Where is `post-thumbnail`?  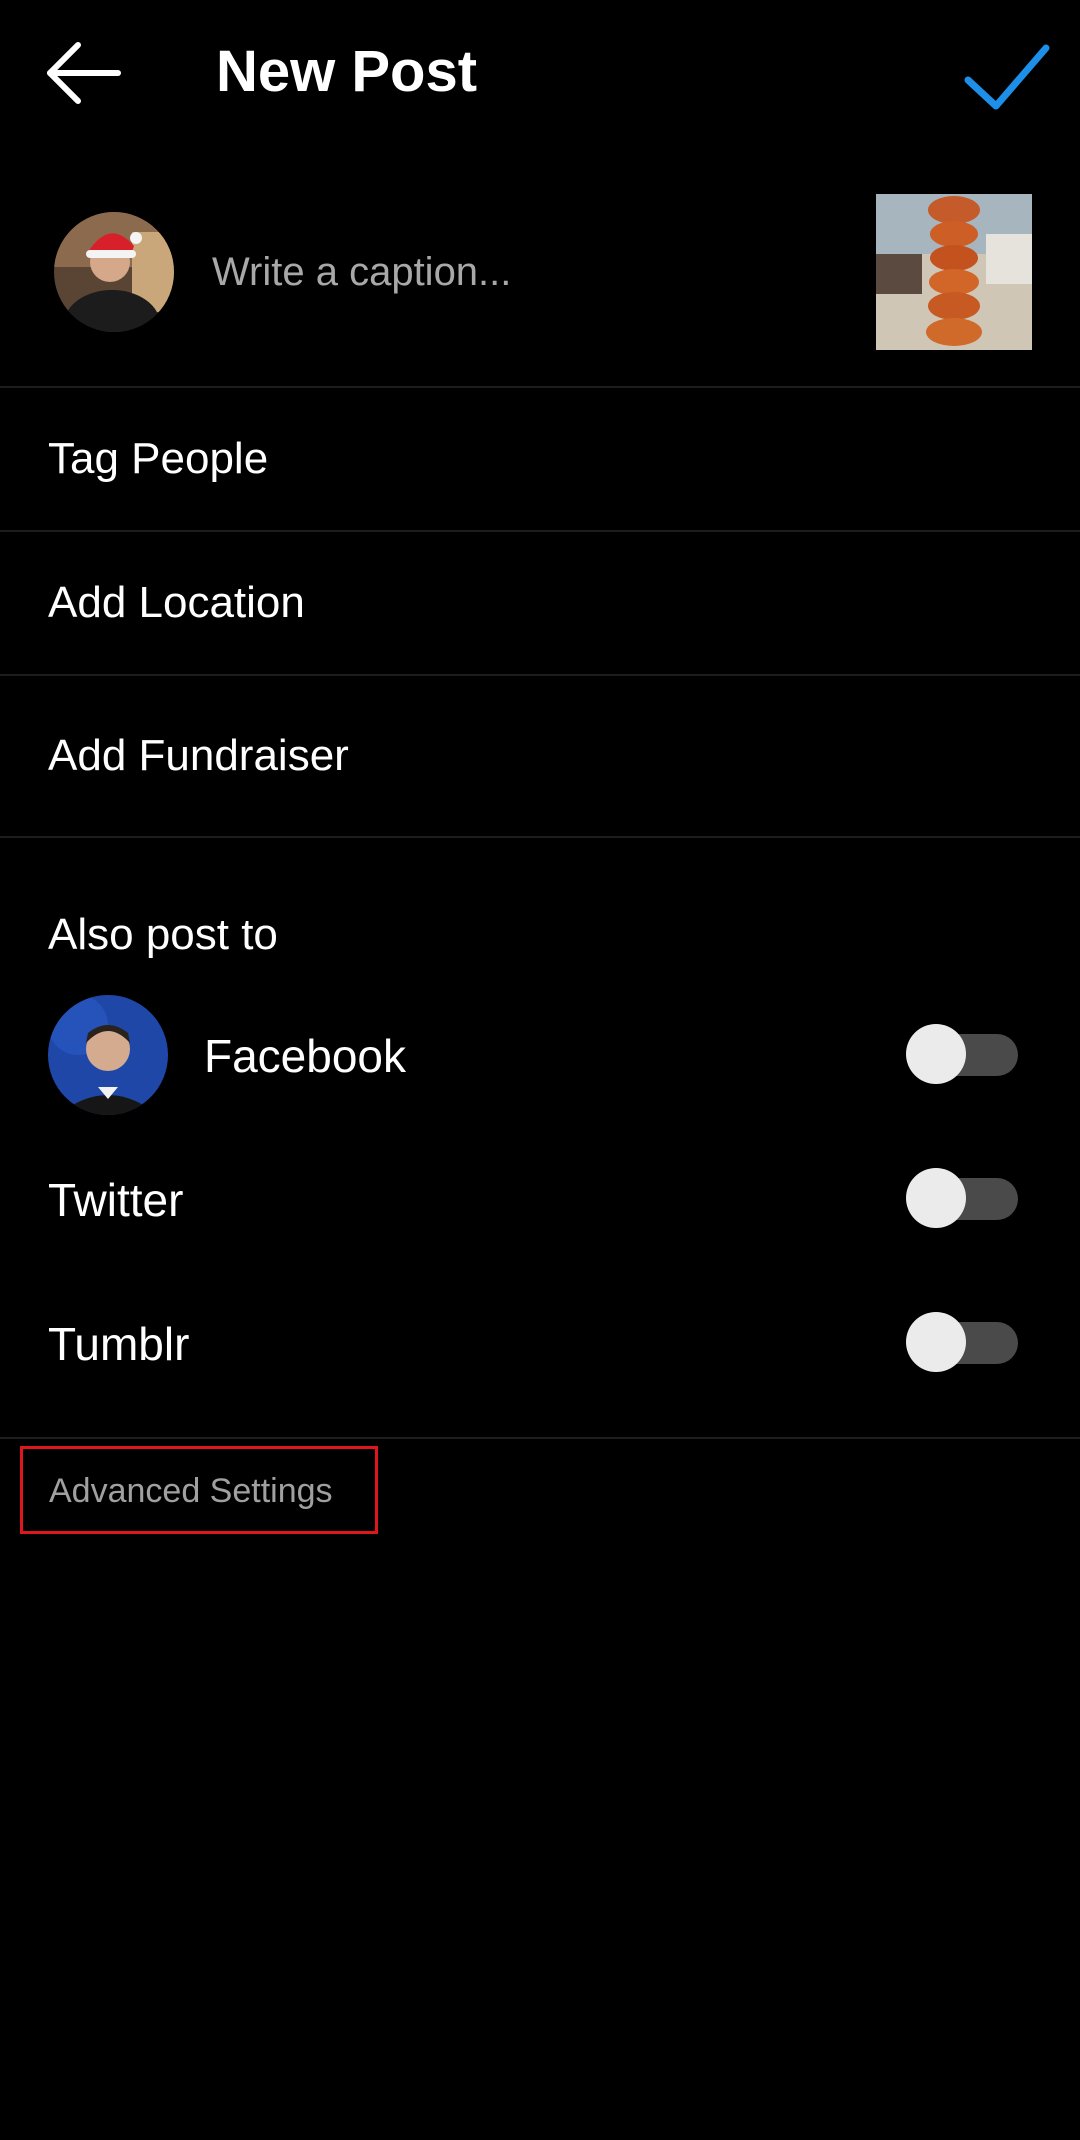 post-thumbnail is located at coordinates (954, 272).